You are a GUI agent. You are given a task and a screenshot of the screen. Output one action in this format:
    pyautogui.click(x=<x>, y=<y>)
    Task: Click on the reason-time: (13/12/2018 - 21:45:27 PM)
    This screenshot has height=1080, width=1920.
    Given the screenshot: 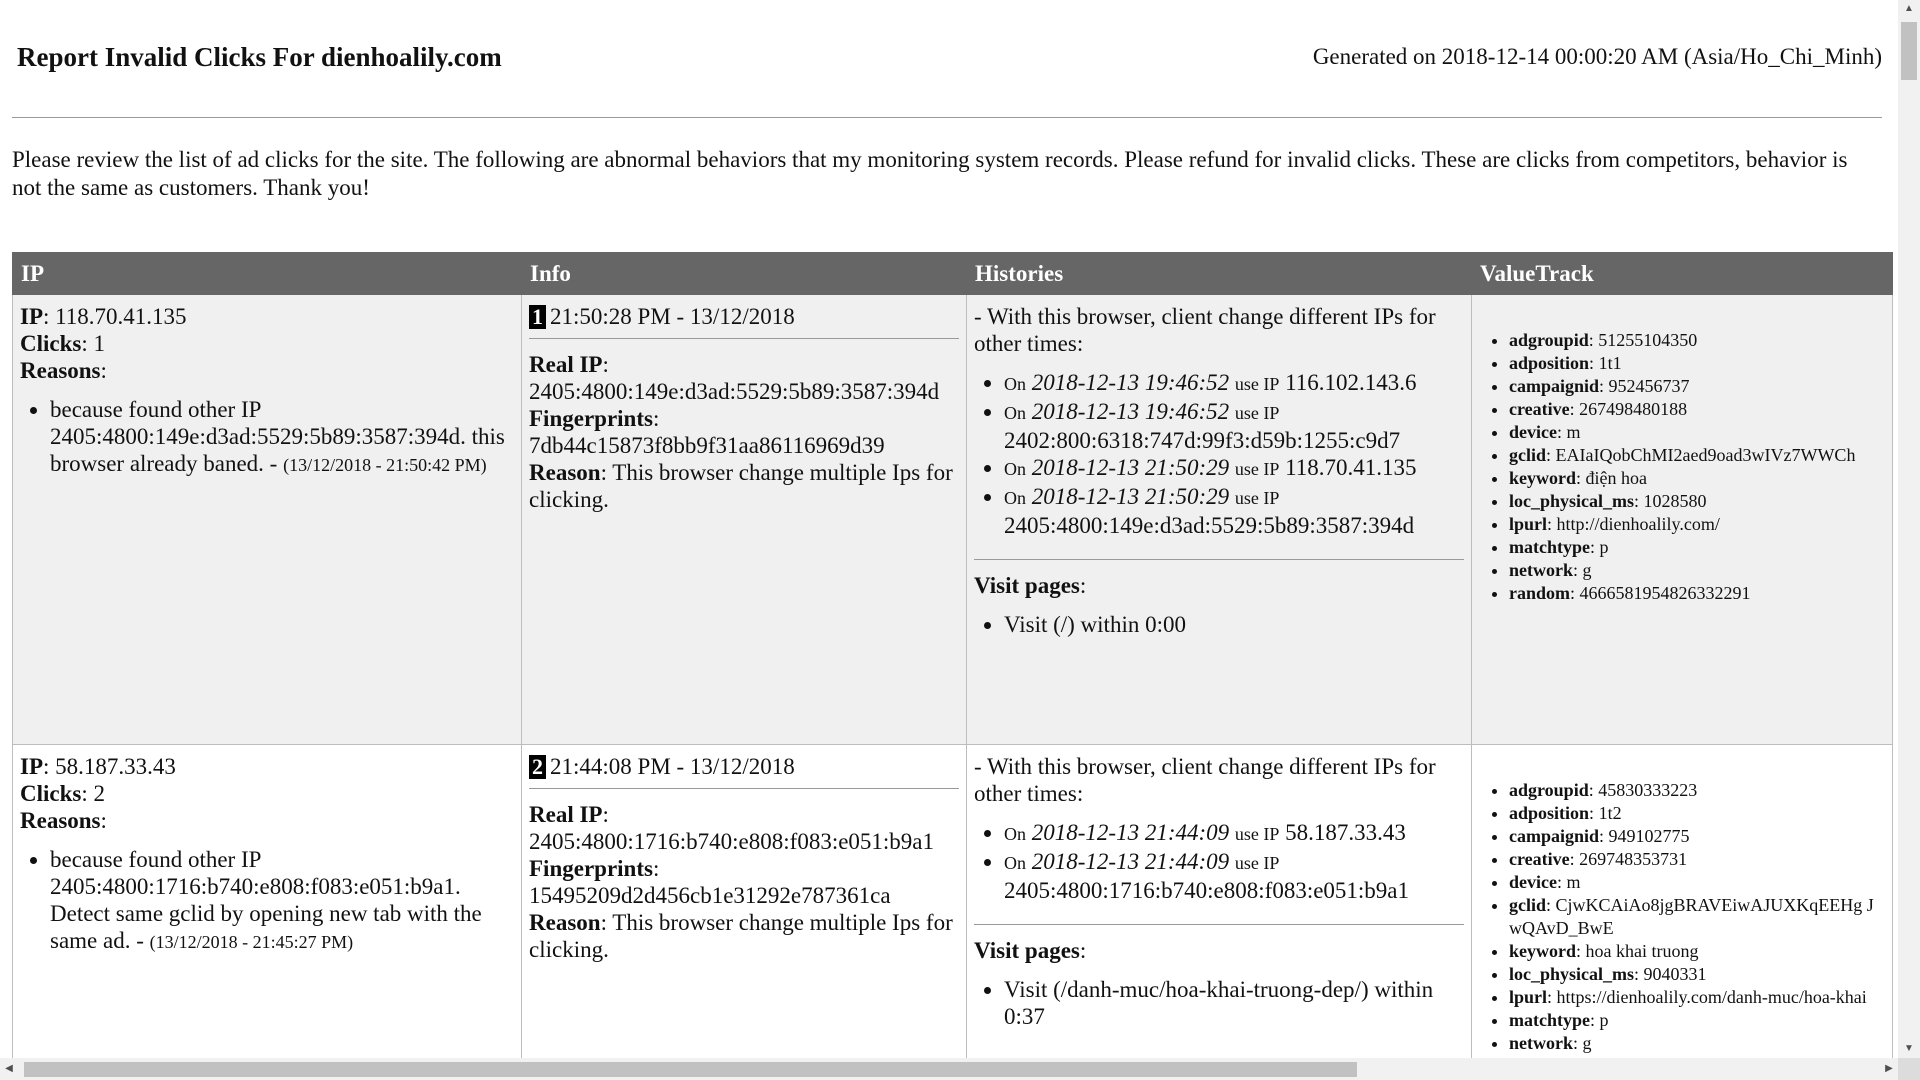 What is the action you would take?
    pyautogui.click(x=251, y=942)
    